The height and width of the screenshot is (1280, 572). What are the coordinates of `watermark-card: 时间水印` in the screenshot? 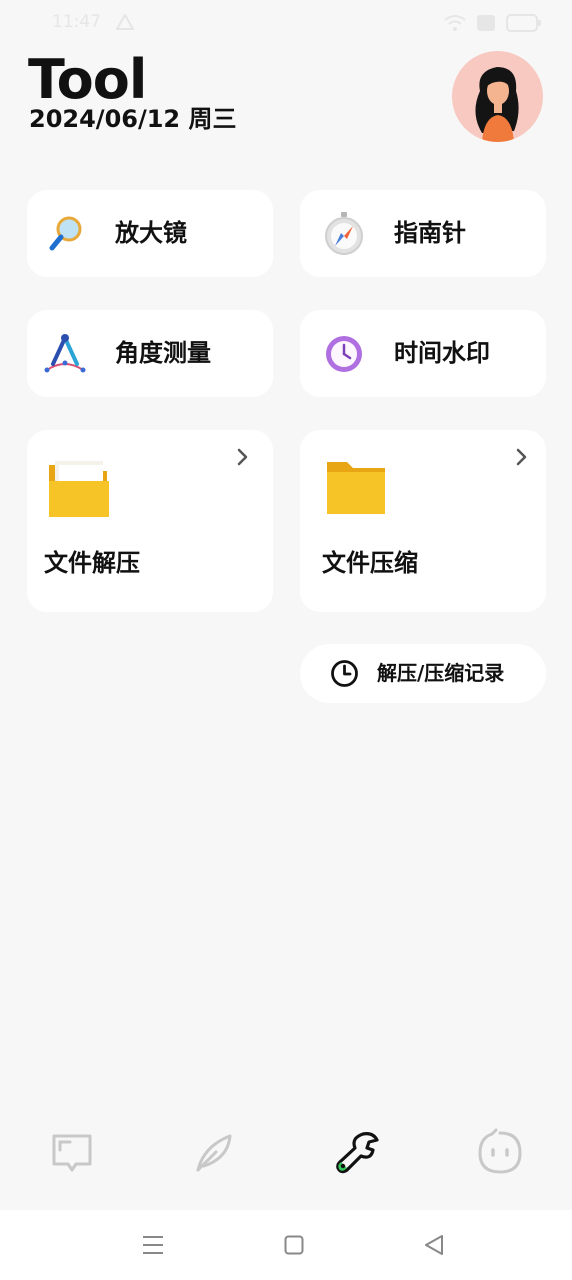 It's located at (423, 353).